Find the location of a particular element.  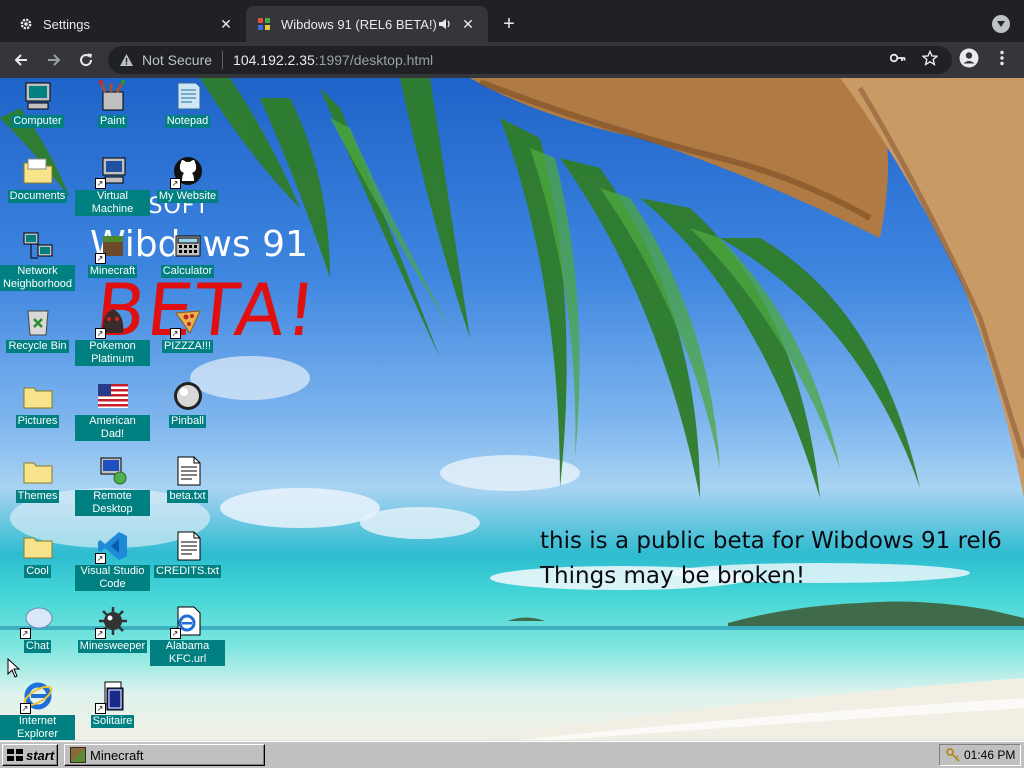

taskbar-button-label: Minecraft is located at coordinates (117, 755).